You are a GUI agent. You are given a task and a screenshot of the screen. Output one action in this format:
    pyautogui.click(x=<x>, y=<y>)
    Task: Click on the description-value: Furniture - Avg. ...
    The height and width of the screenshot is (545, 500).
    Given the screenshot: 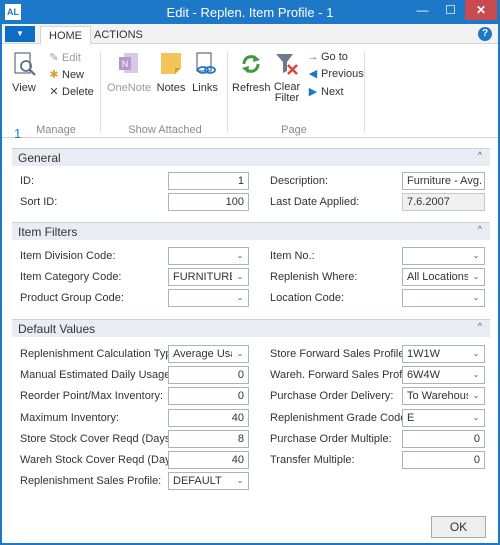 What is the action you would take?
    pyautogui.click(x=445, y=181)
    